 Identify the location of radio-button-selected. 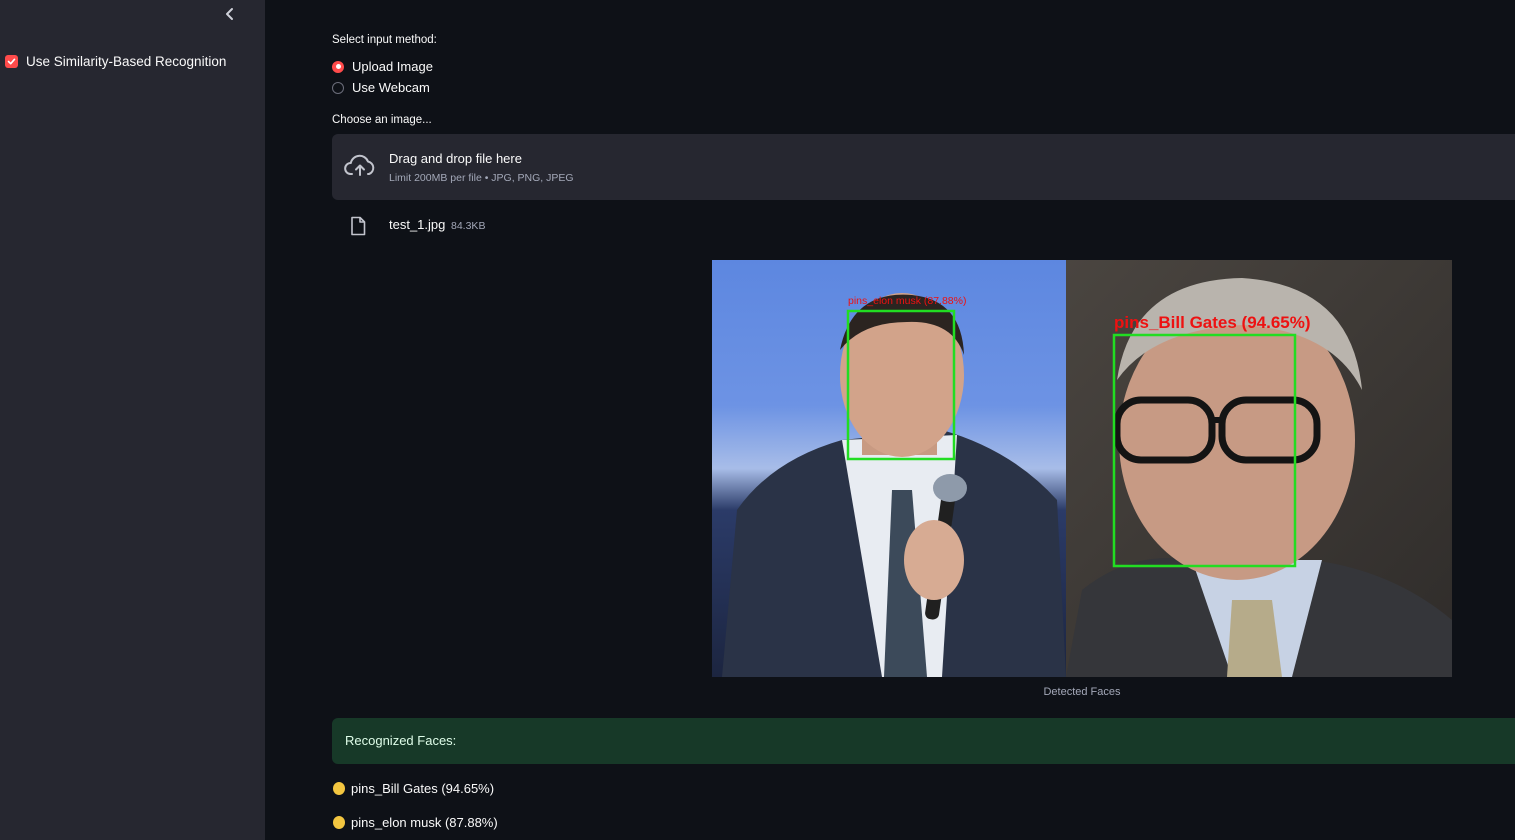
(338, 66).